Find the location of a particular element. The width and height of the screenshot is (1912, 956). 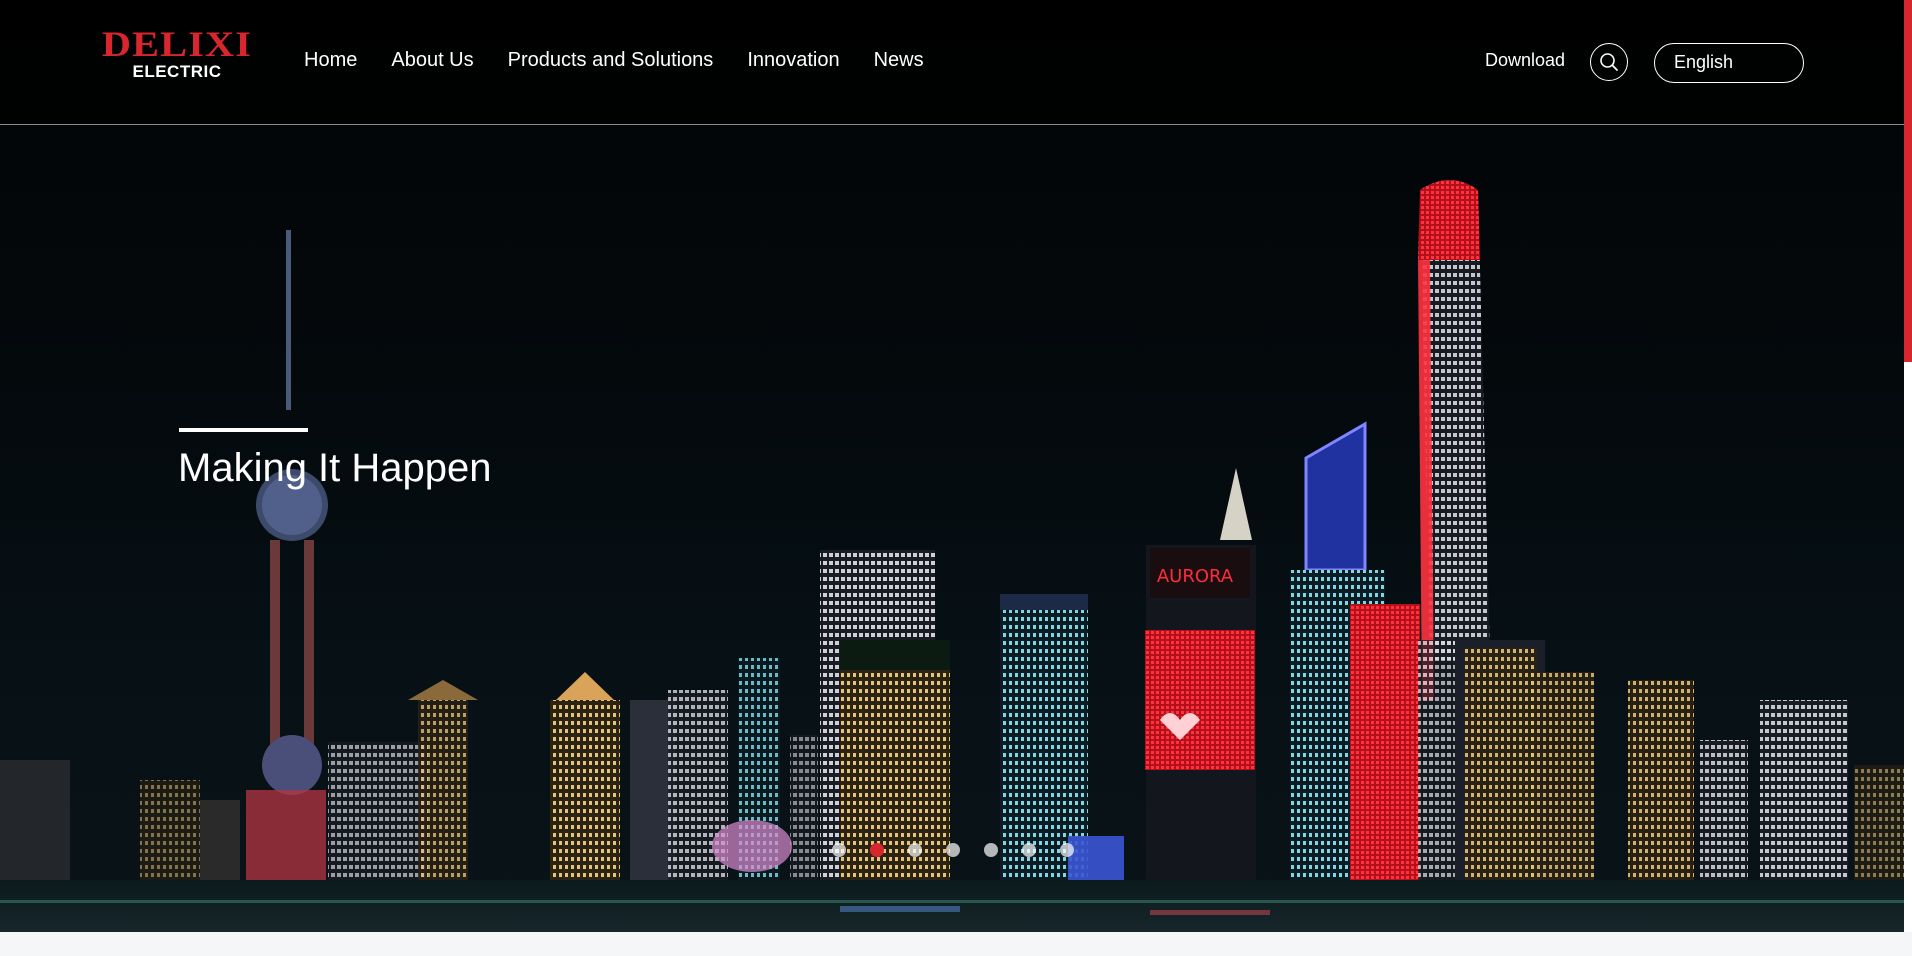

nav-item-about-us: About Us is located at coordinates (432, 60).